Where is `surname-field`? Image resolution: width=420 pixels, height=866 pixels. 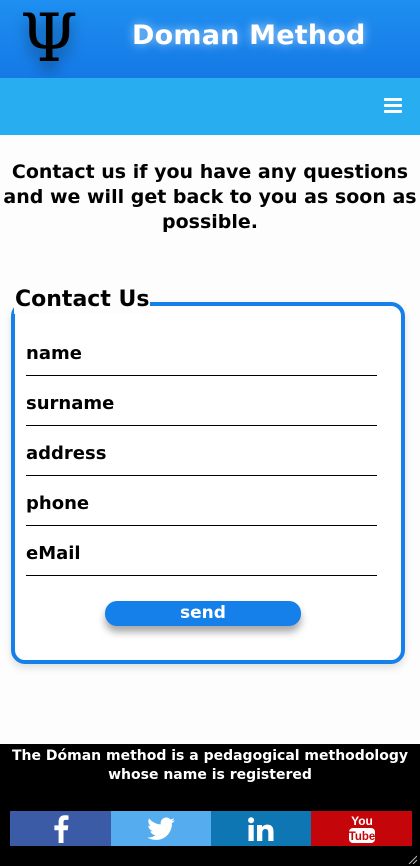
surname-field is located at coordinates (201, 404).